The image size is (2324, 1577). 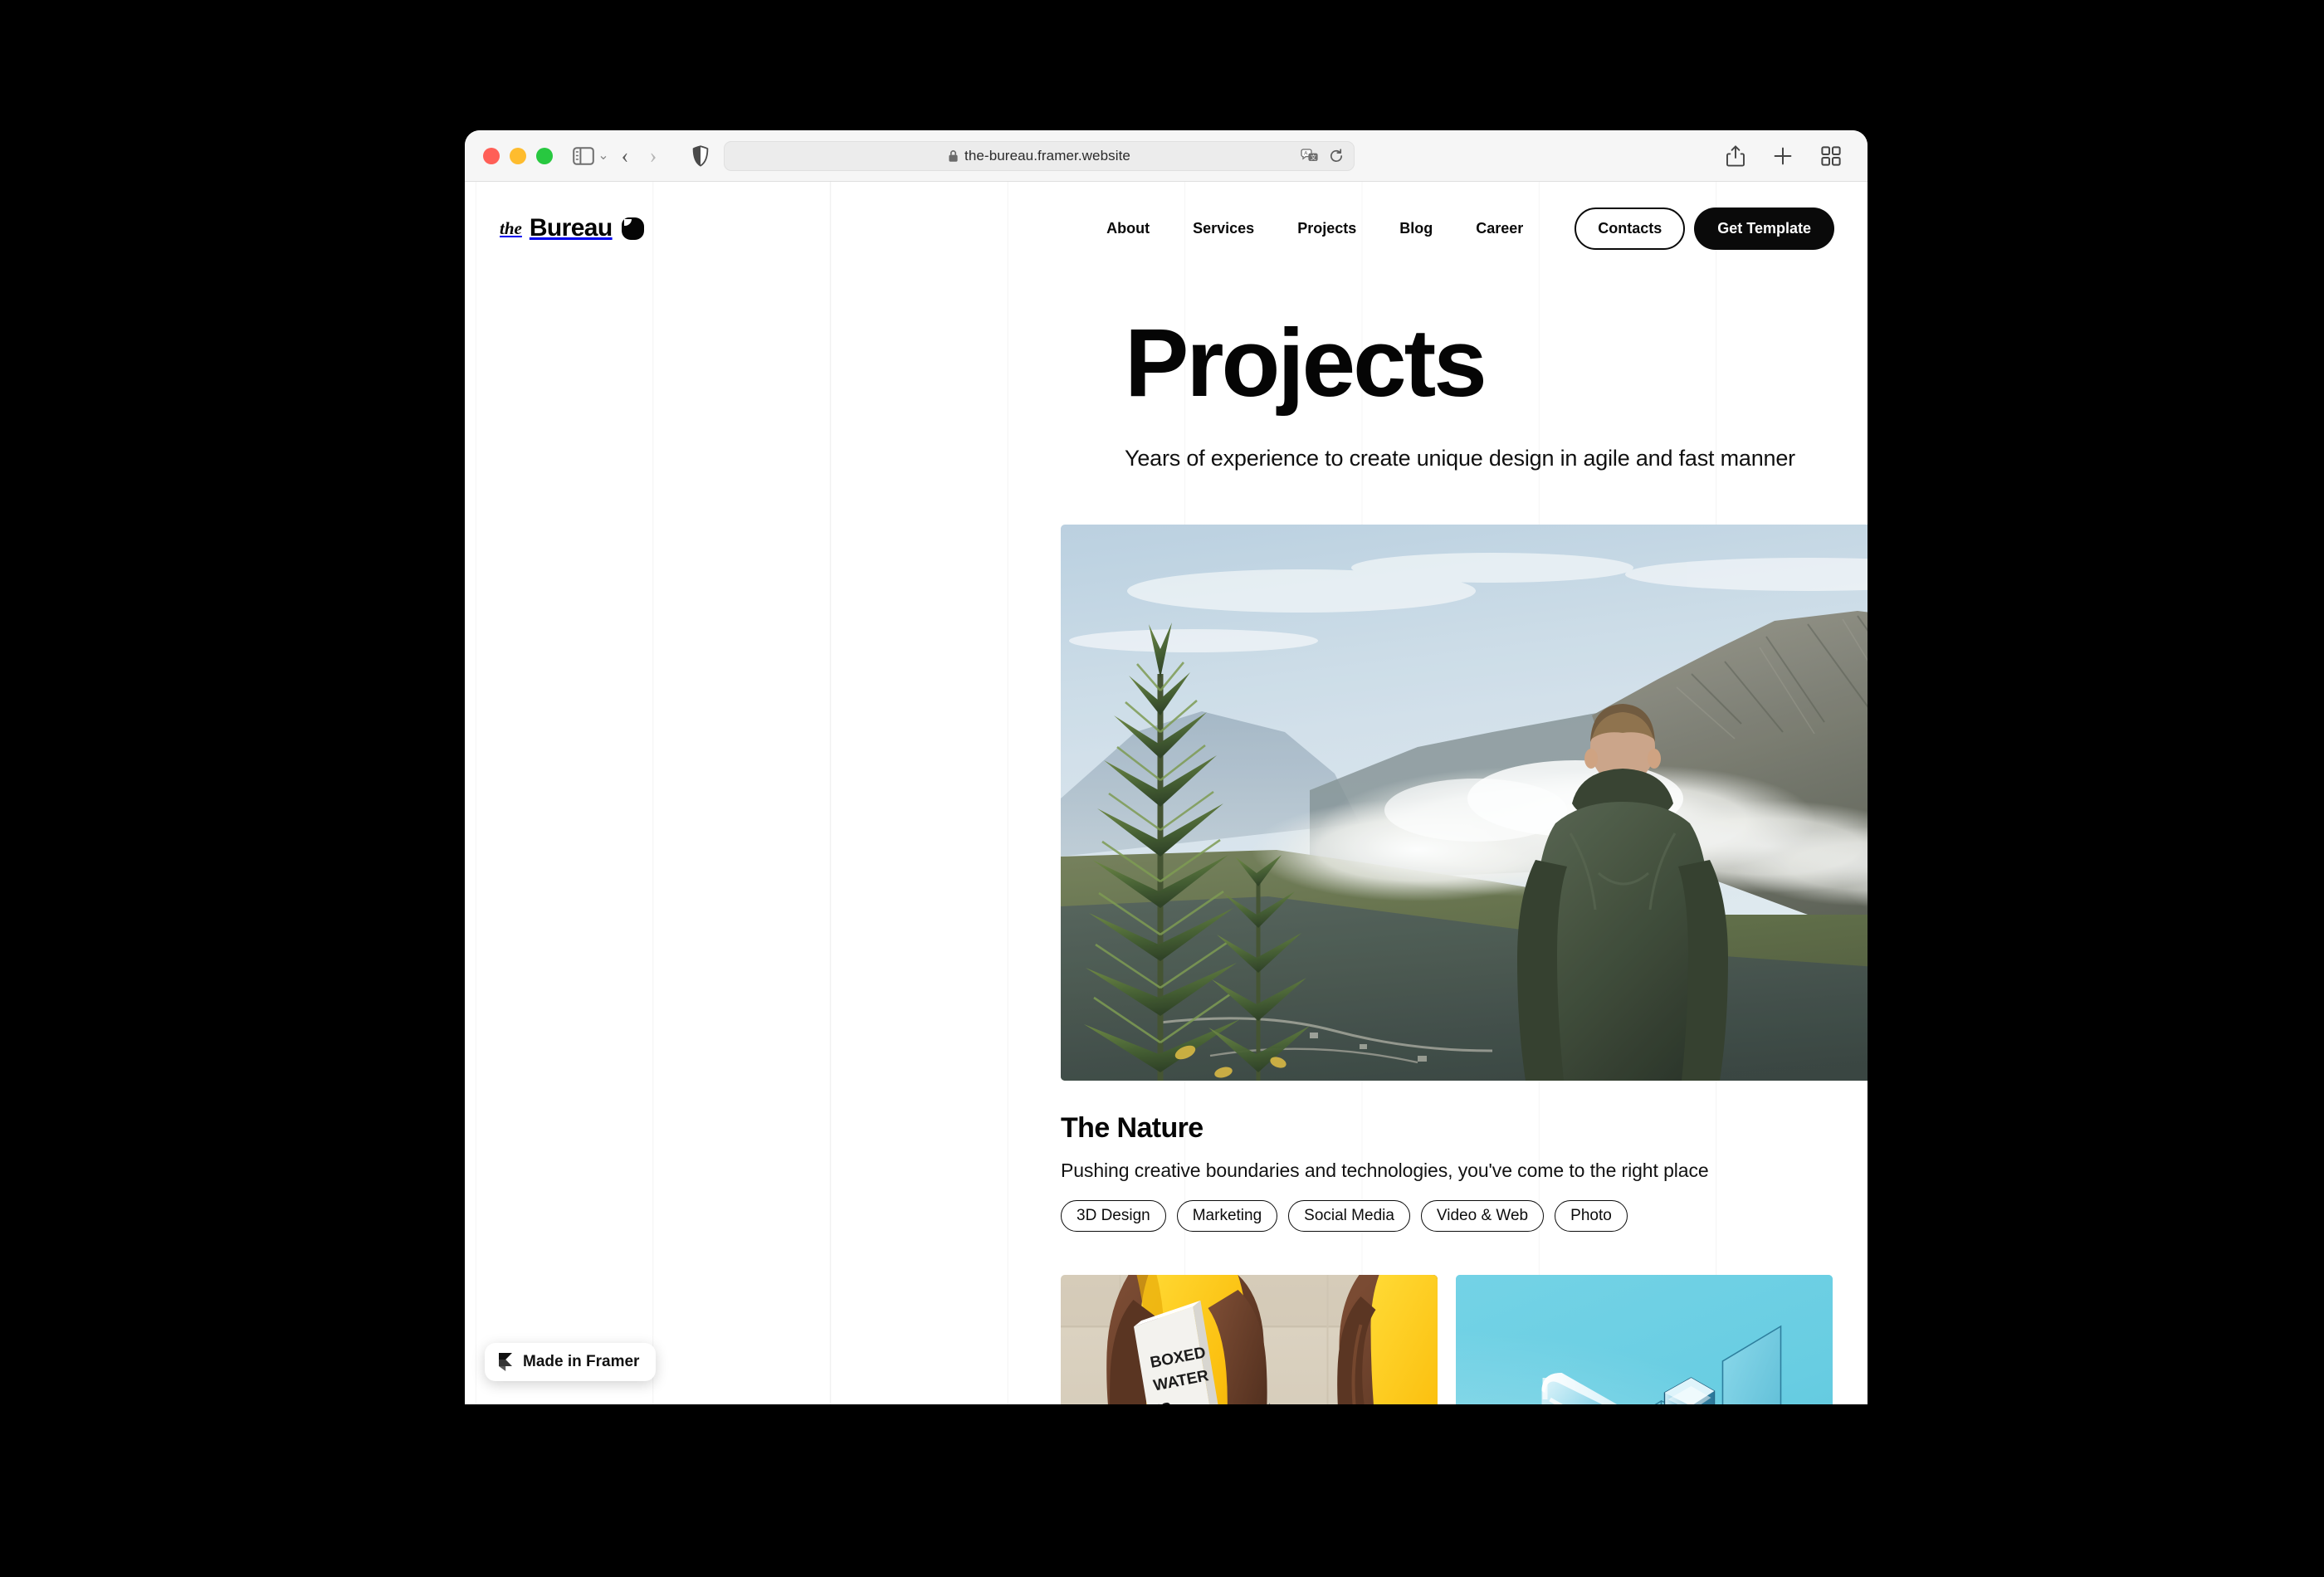 I want to click on url-text: the-bureau.framer.website, so click(x=1047, y=155).